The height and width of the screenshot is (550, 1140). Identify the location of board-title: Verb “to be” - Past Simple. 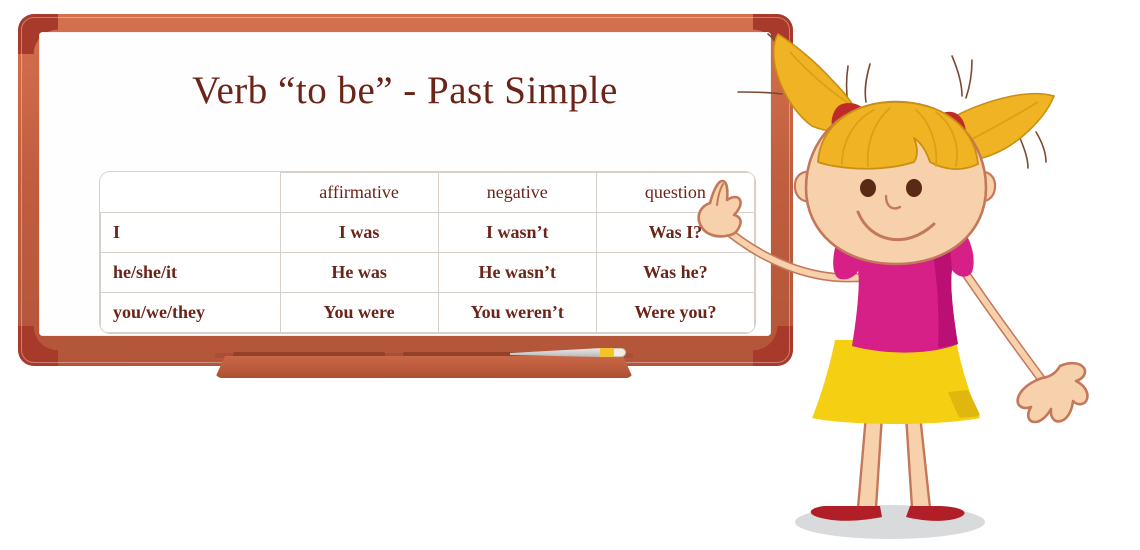
(405, 90).